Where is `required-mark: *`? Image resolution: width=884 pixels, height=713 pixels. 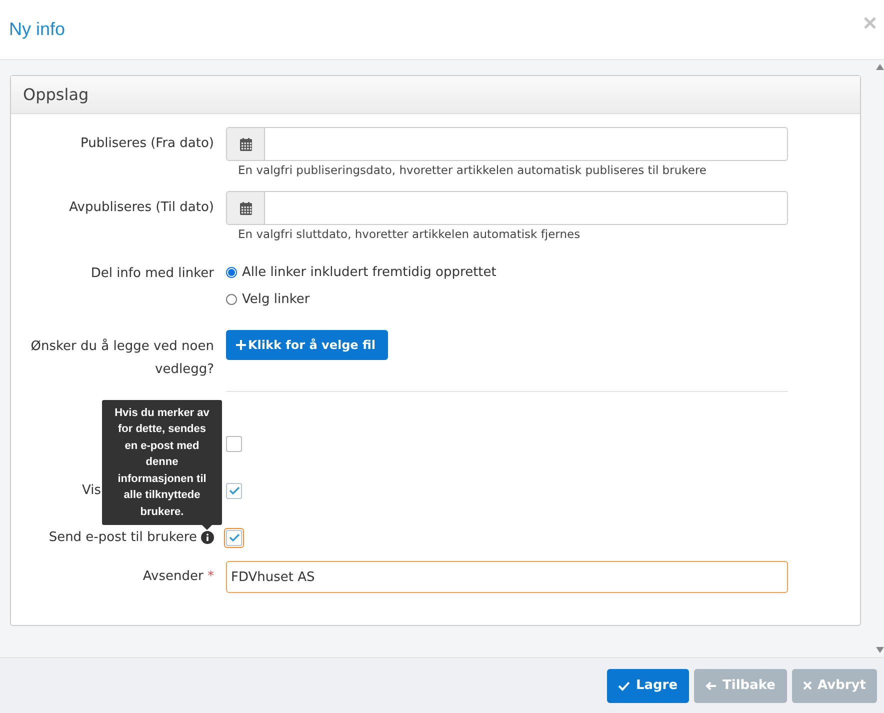
required-mark: * is located at coordinates (211, 576).